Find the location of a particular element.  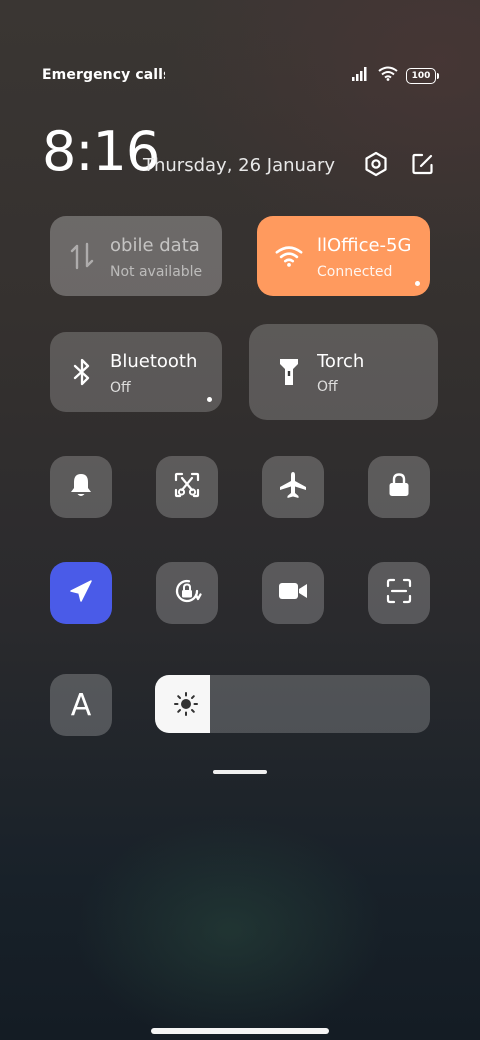

sound-toggle is located at coordinates (81, 487).